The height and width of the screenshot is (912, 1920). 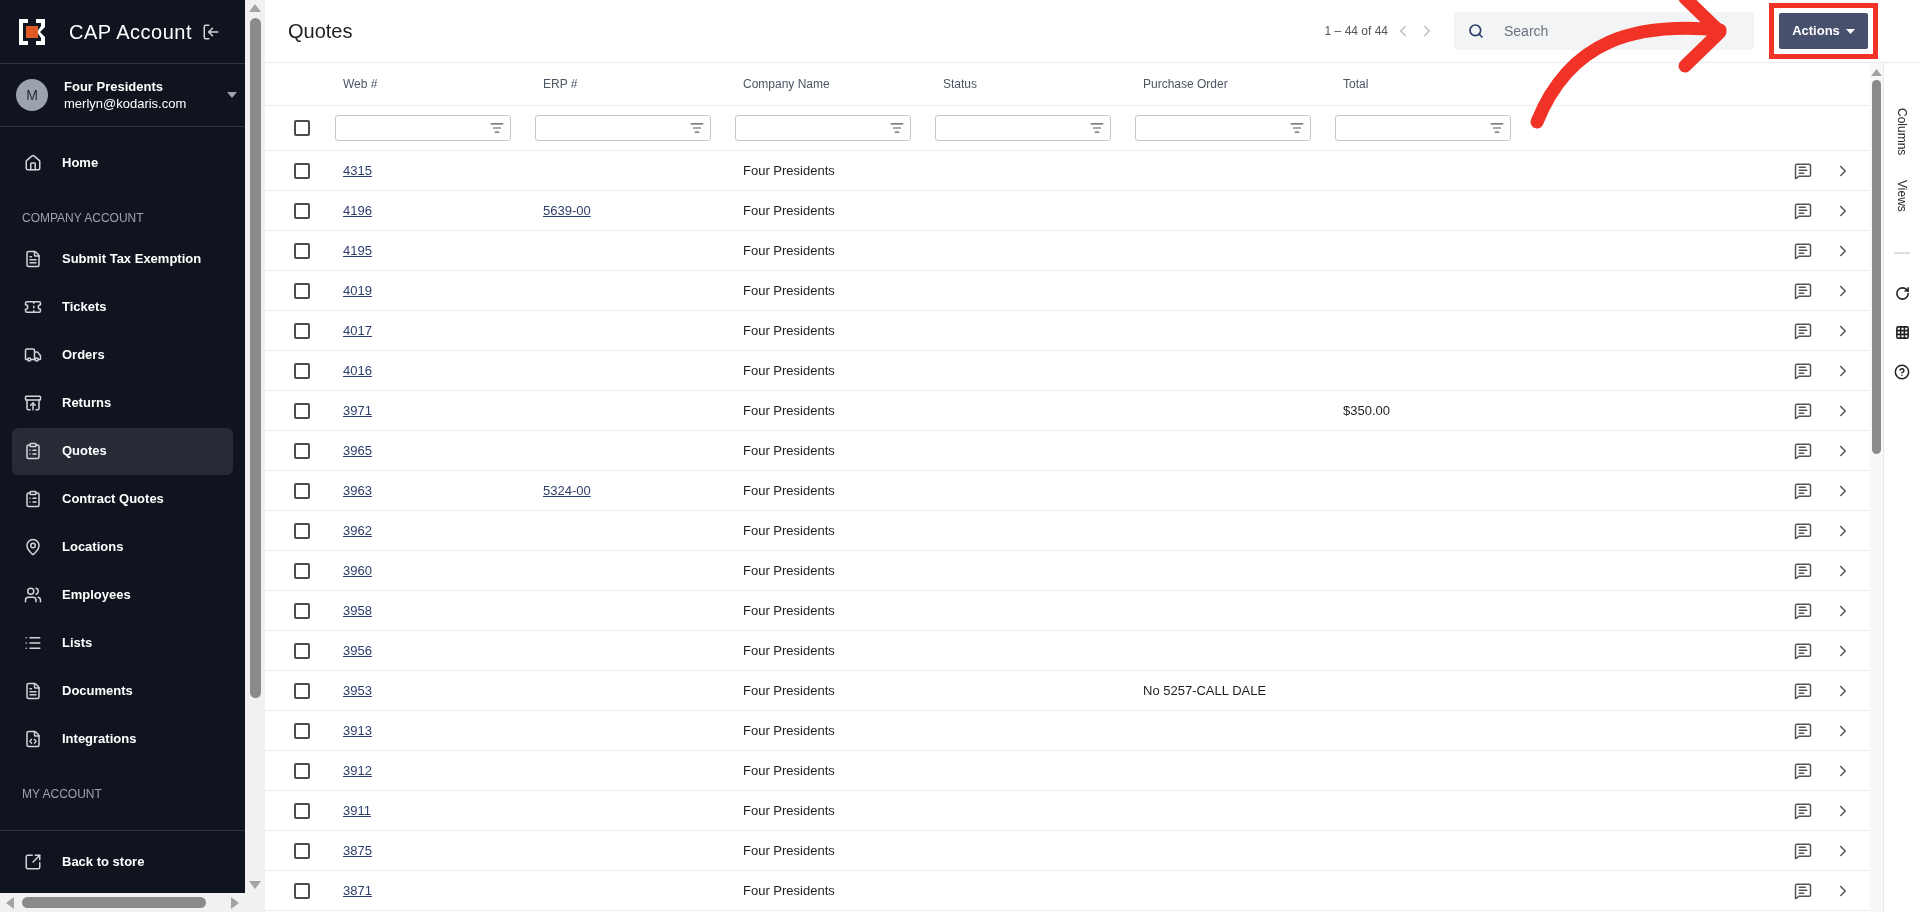 What do you see at coordinates (1823, 31) in the screenshot?
I see `actions-button: Actions` at bounding box center [1823, 31].